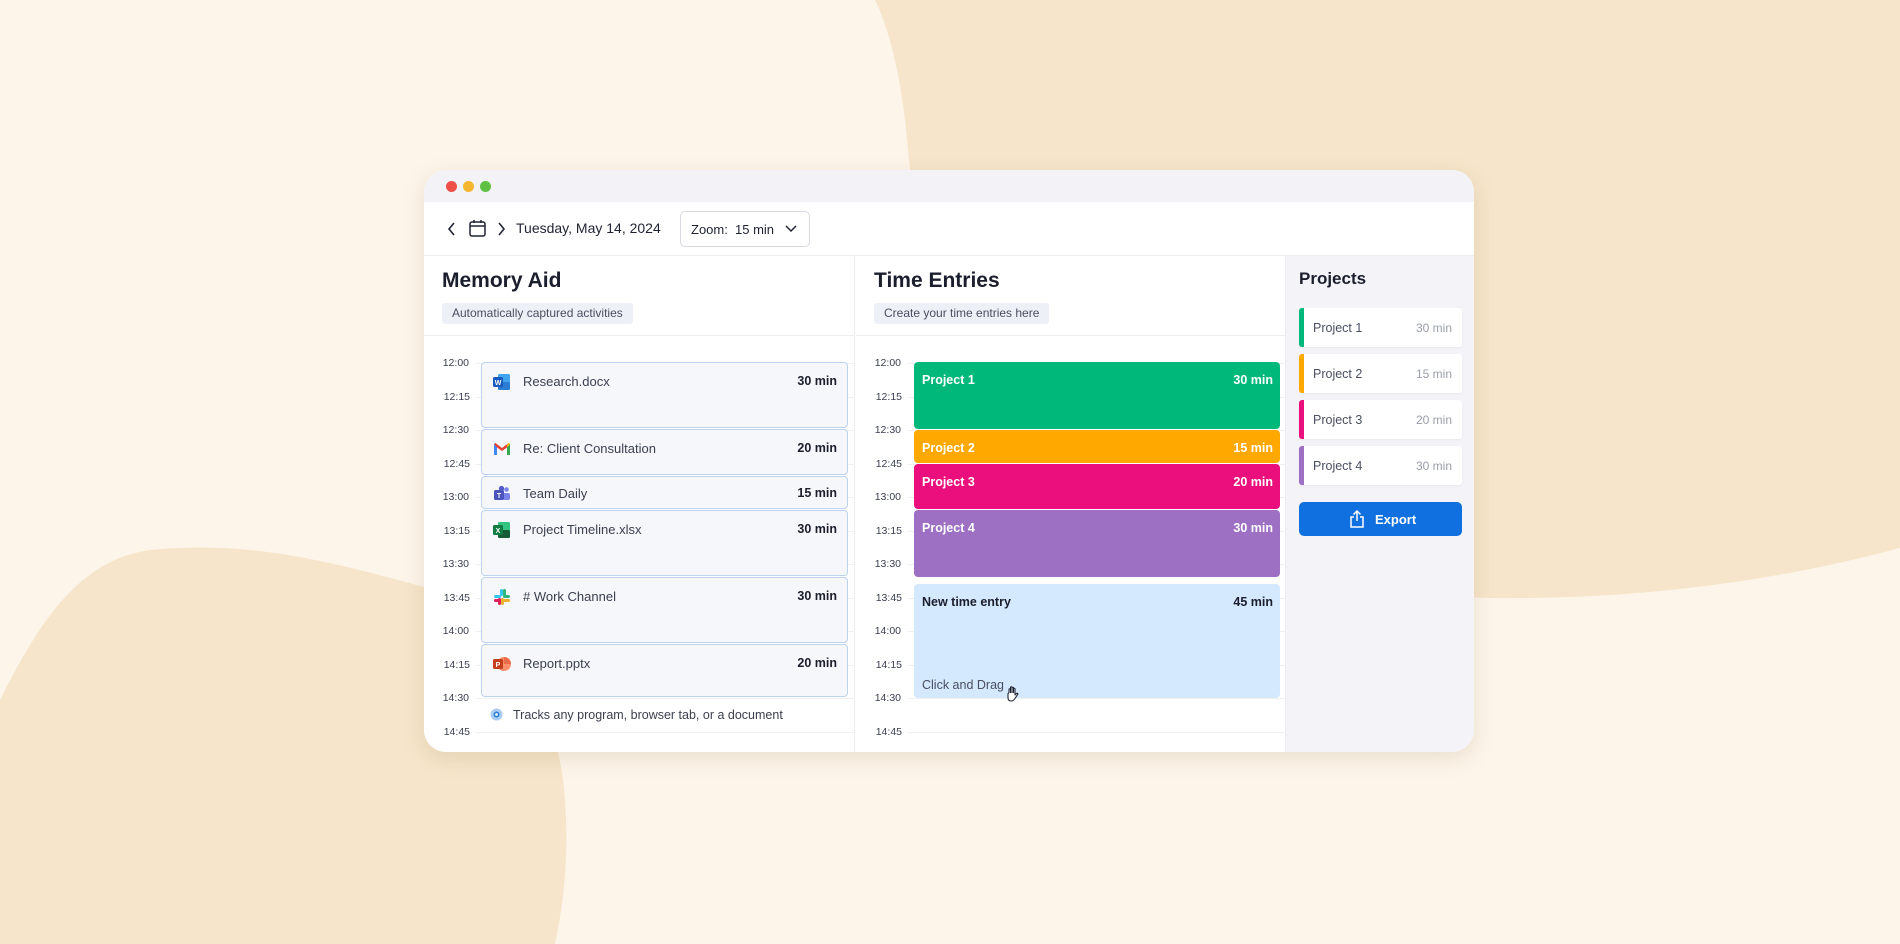 Image resolution: width=1900 pixels, height=944 pixels. Describe the element at coordinates (477, 228) in the screenshot. I see `calendar-icon` at that location.